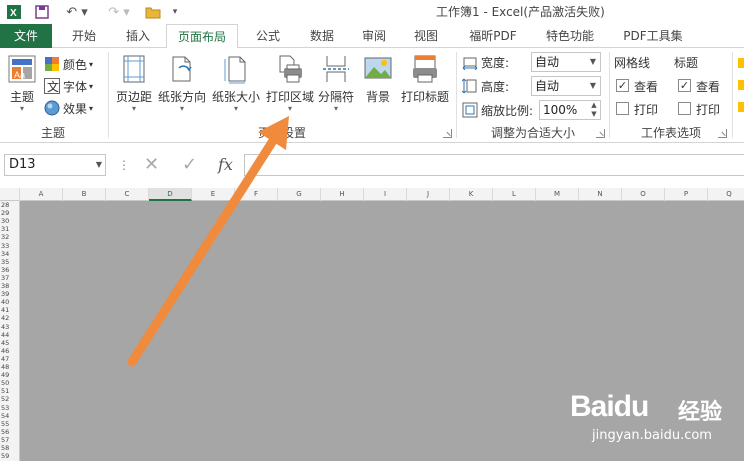  I want to click on tab-insert: 插入, so click(138, 36).